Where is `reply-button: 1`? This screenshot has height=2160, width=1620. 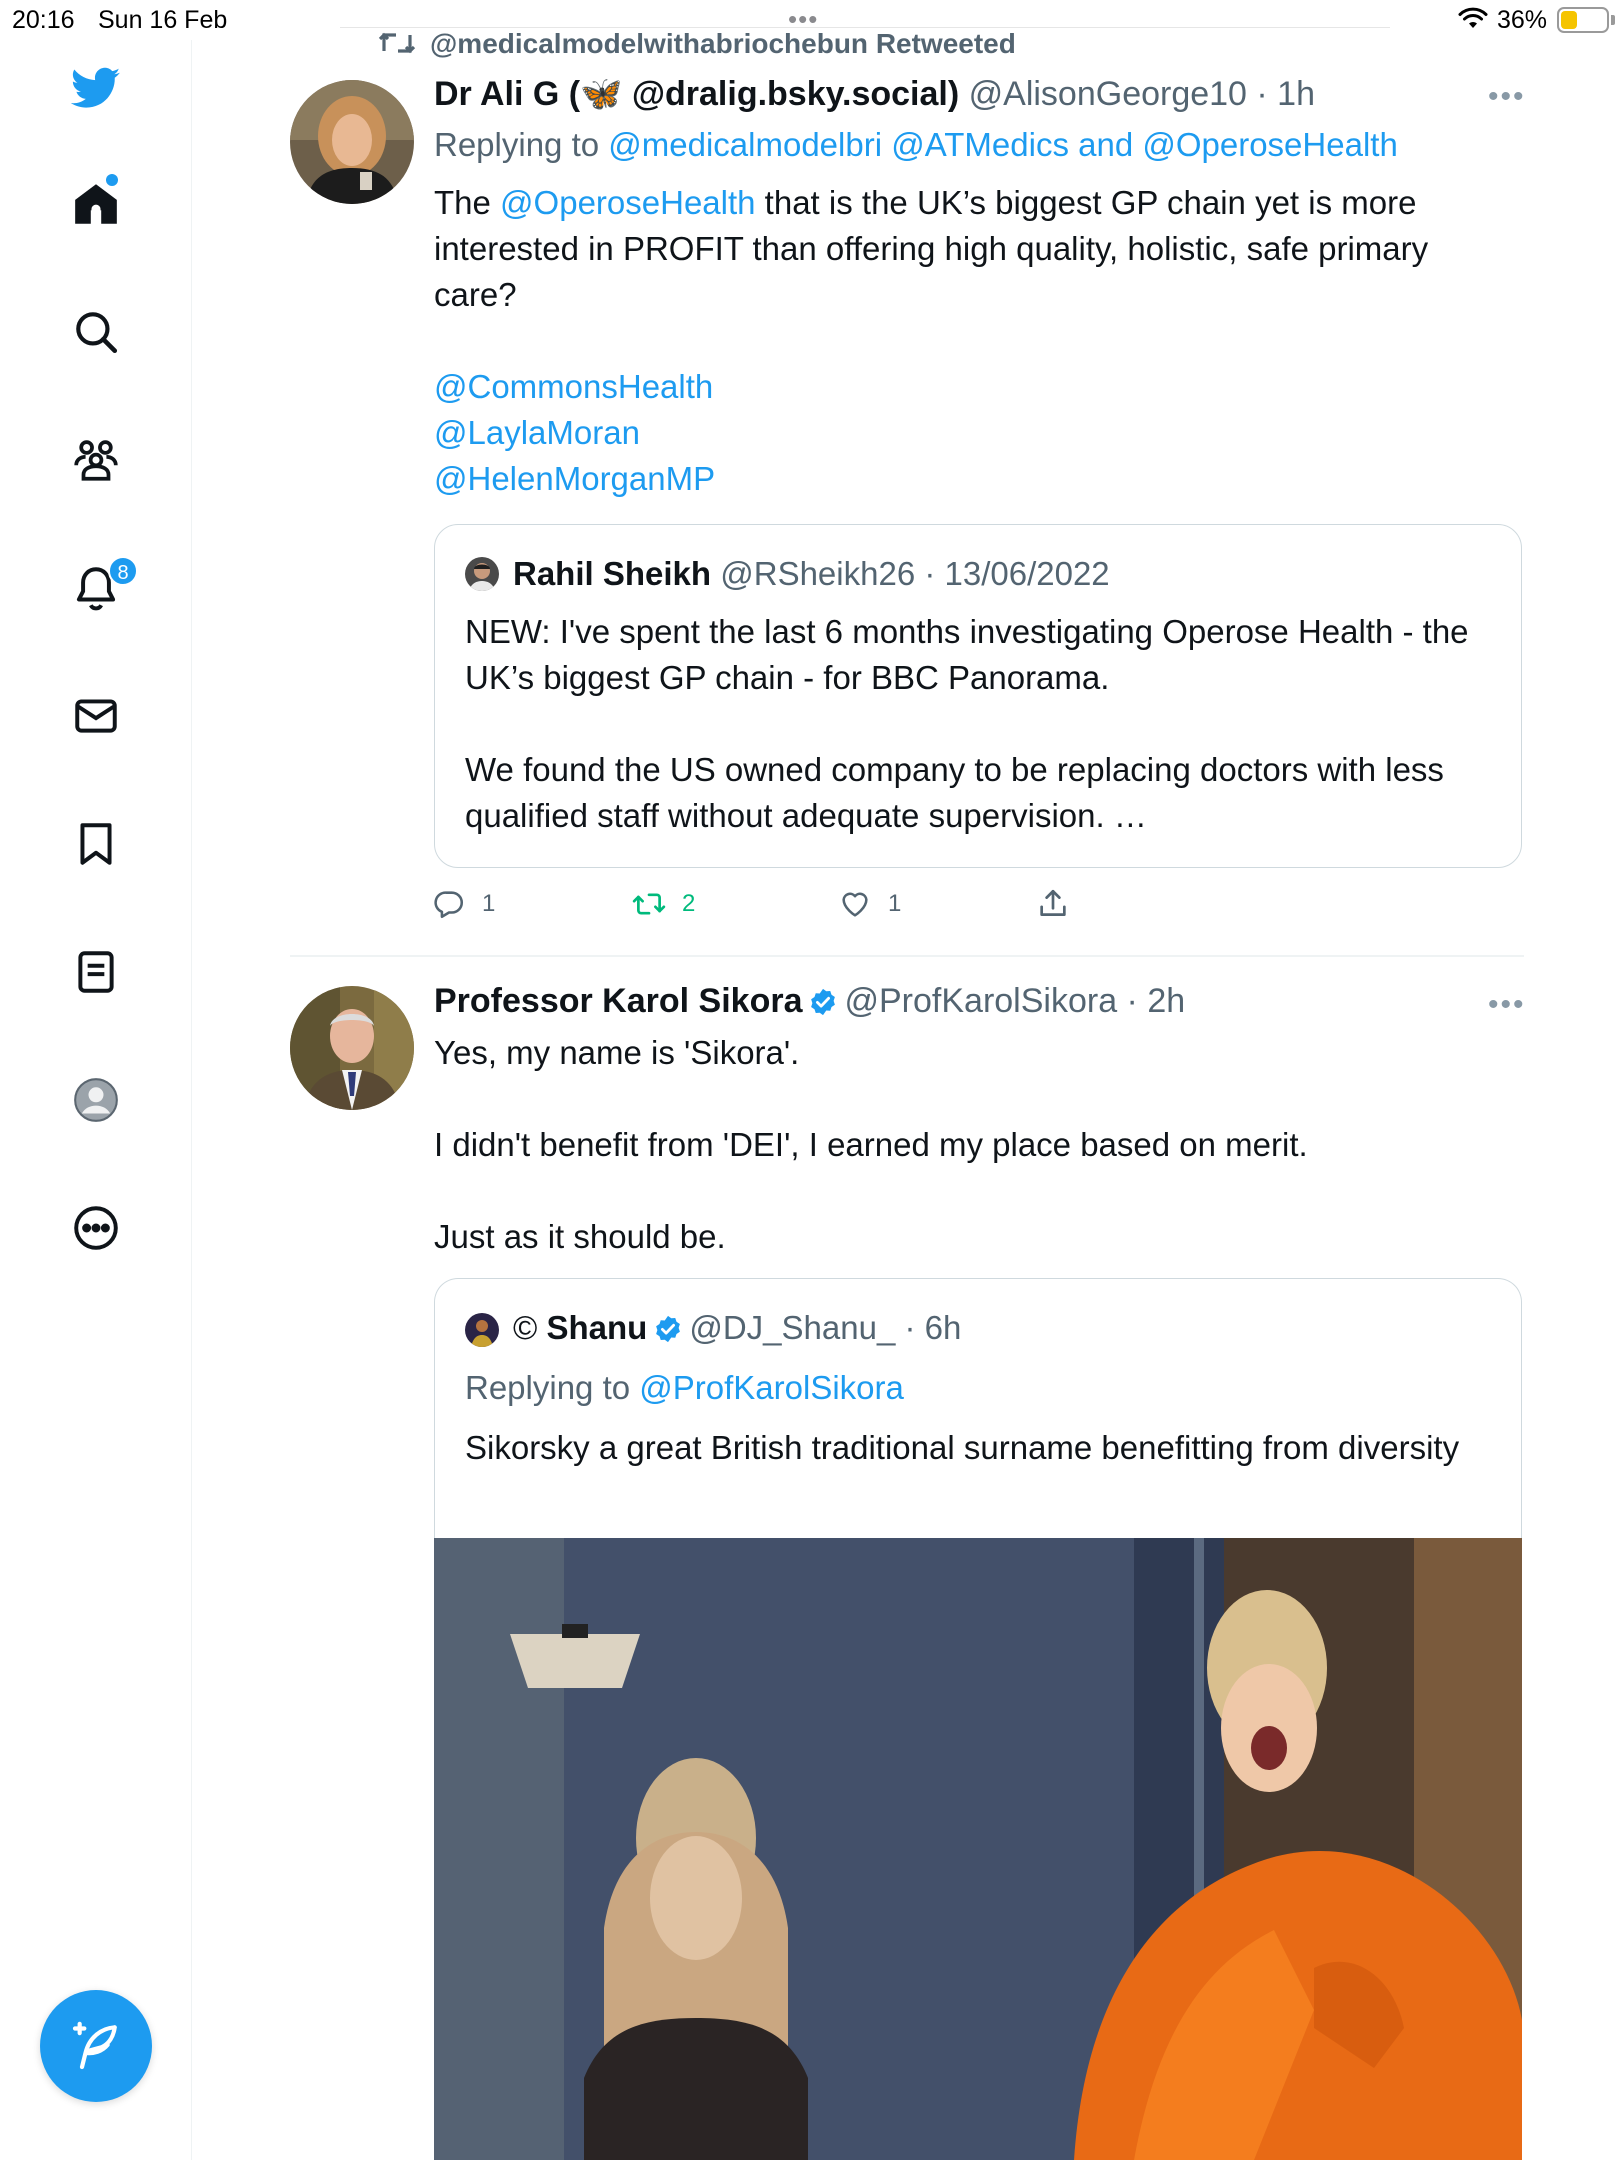
reply-button: 1 is located at coordinates (463, 904).